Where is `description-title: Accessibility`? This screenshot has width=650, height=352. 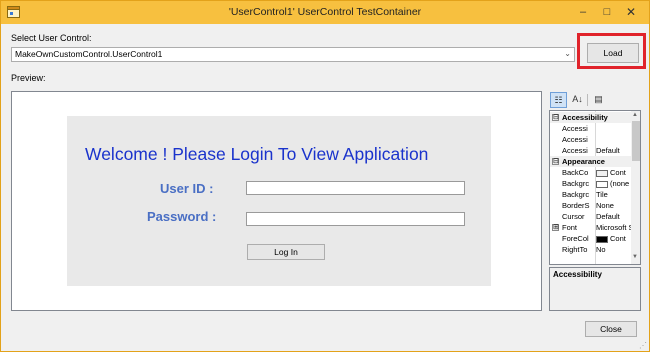 description-title: Accessibility is located at coordinates (577, 274).